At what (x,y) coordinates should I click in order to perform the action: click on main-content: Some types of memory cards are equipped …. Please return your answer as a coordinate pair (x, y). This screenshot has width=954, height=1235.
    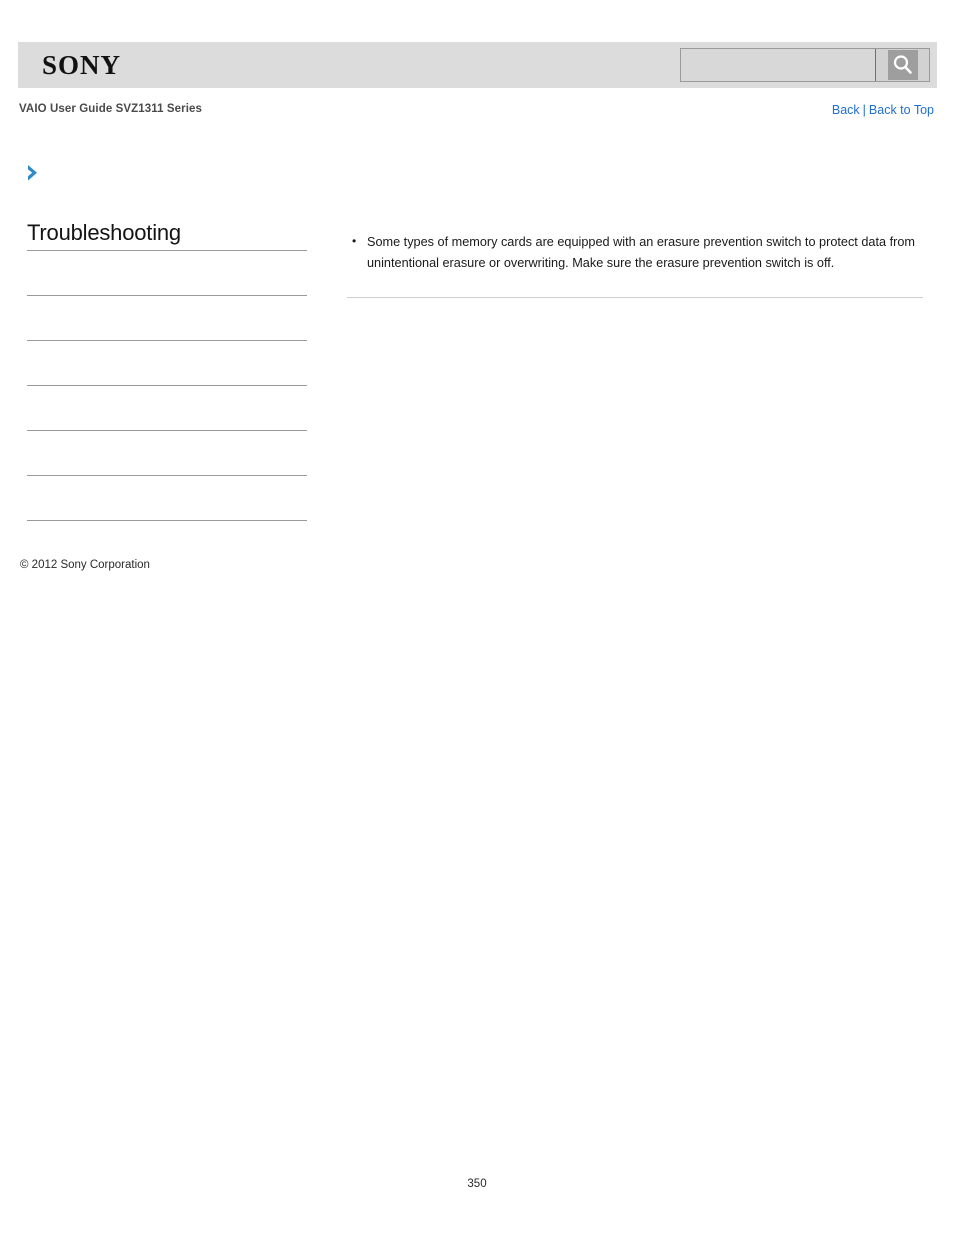
    Looking at the image, I should click on (635, 264).